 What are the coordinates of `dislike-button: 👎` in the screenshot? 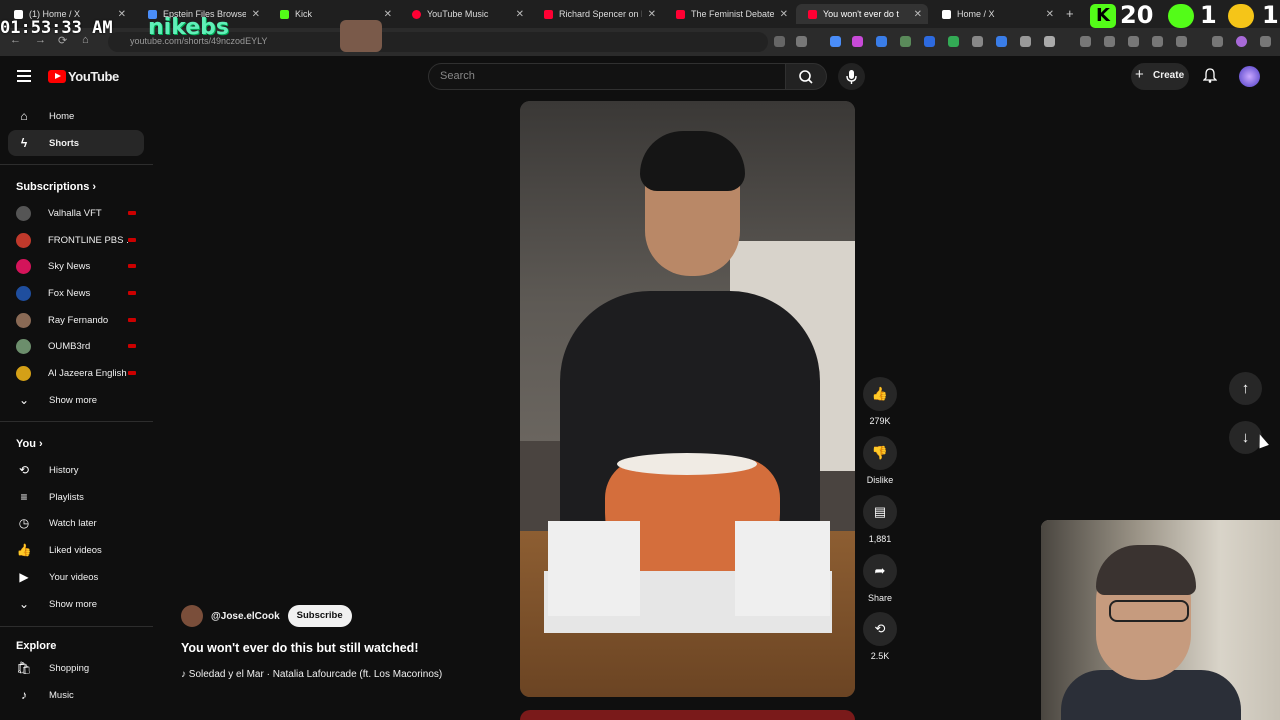 It's located at (880, 453).